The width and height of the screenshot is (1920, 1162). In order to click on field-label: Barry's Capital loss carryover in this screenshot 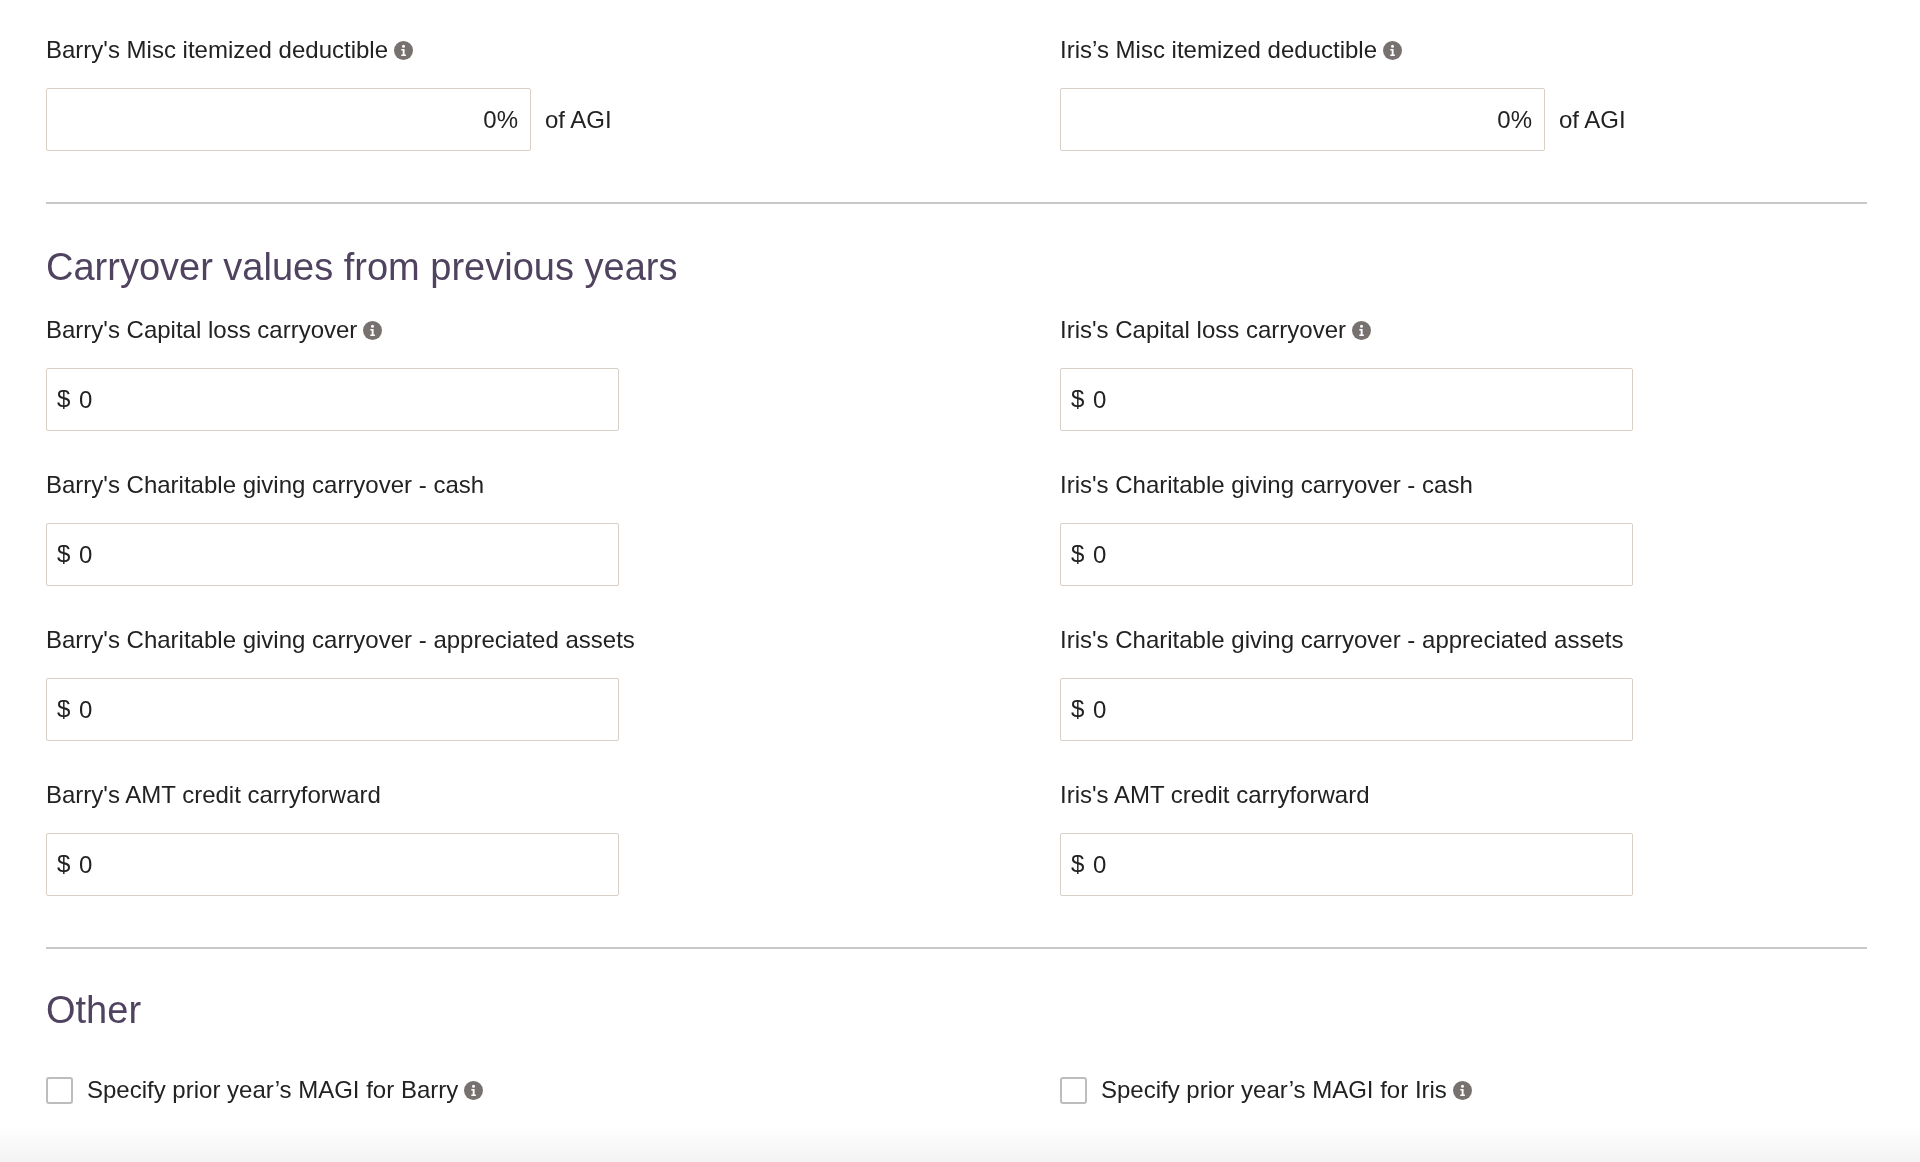, I will do `click(202, 330)`.